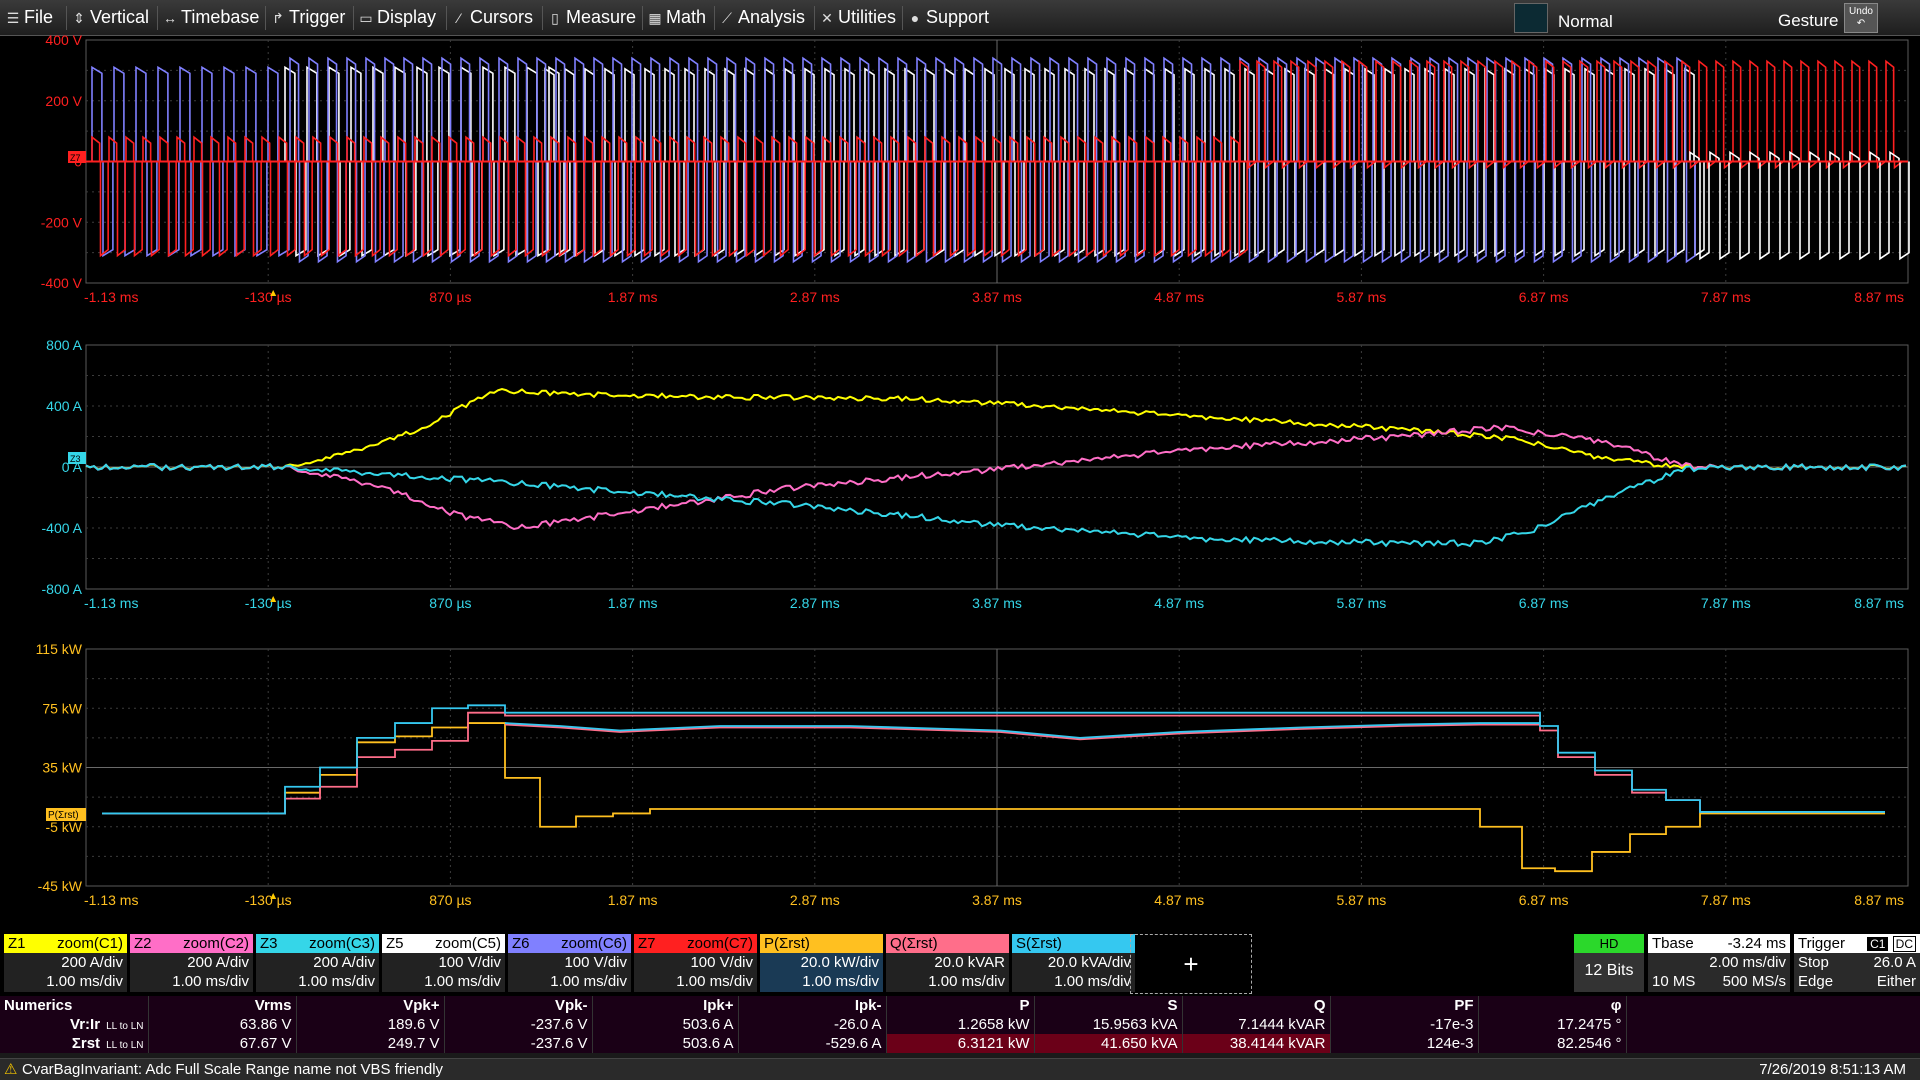  Describe the element at coordinates (64, 406) in the screenshot. I see `y-tick-label: 400 A` at that location.